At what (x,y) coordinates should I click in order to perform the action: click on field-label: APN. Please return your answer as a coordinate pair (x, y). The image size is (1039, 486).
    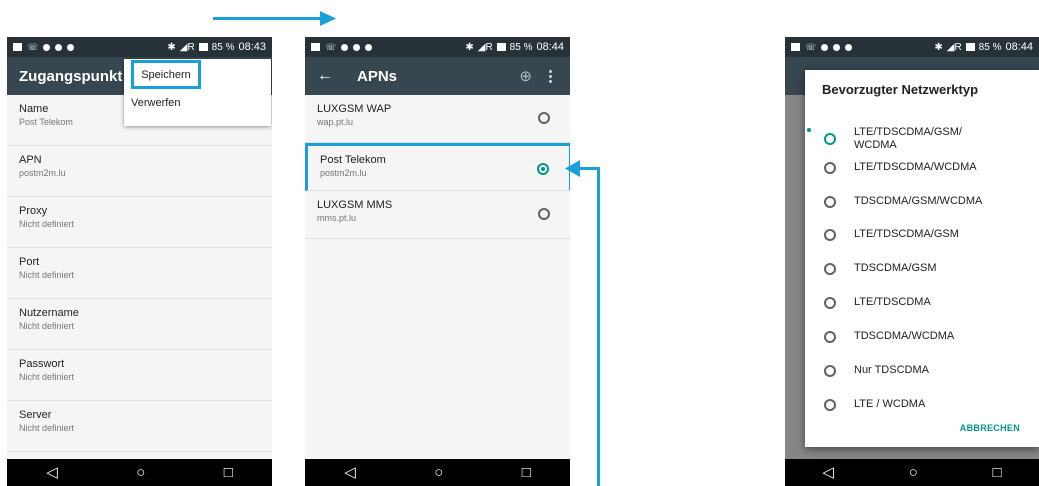
    Looking at the image, I should click on (30, 160).